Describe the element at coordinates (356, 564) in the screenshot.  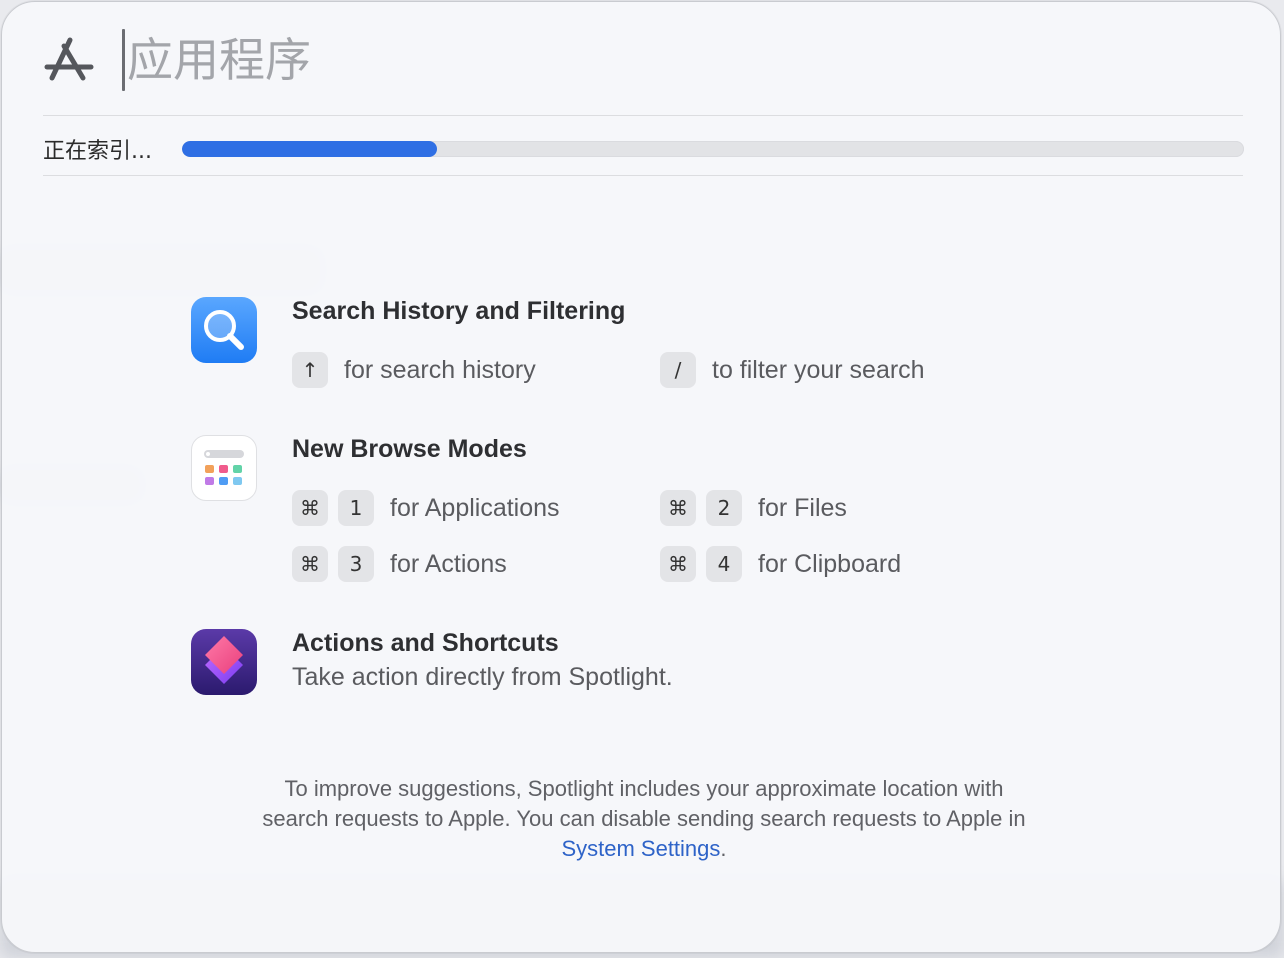
I see `key-3: 3` at that location.